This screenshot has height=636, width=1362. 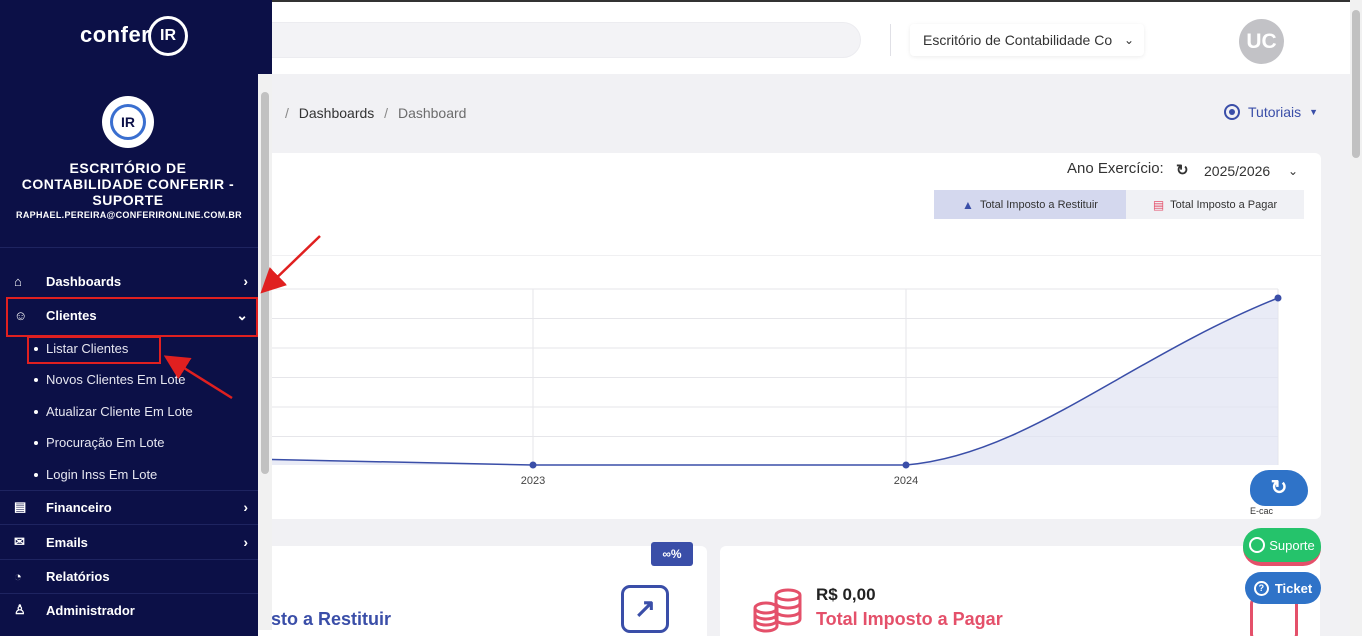 I want to click on annotation-arrow-clientes, so click(x=290, y=264).